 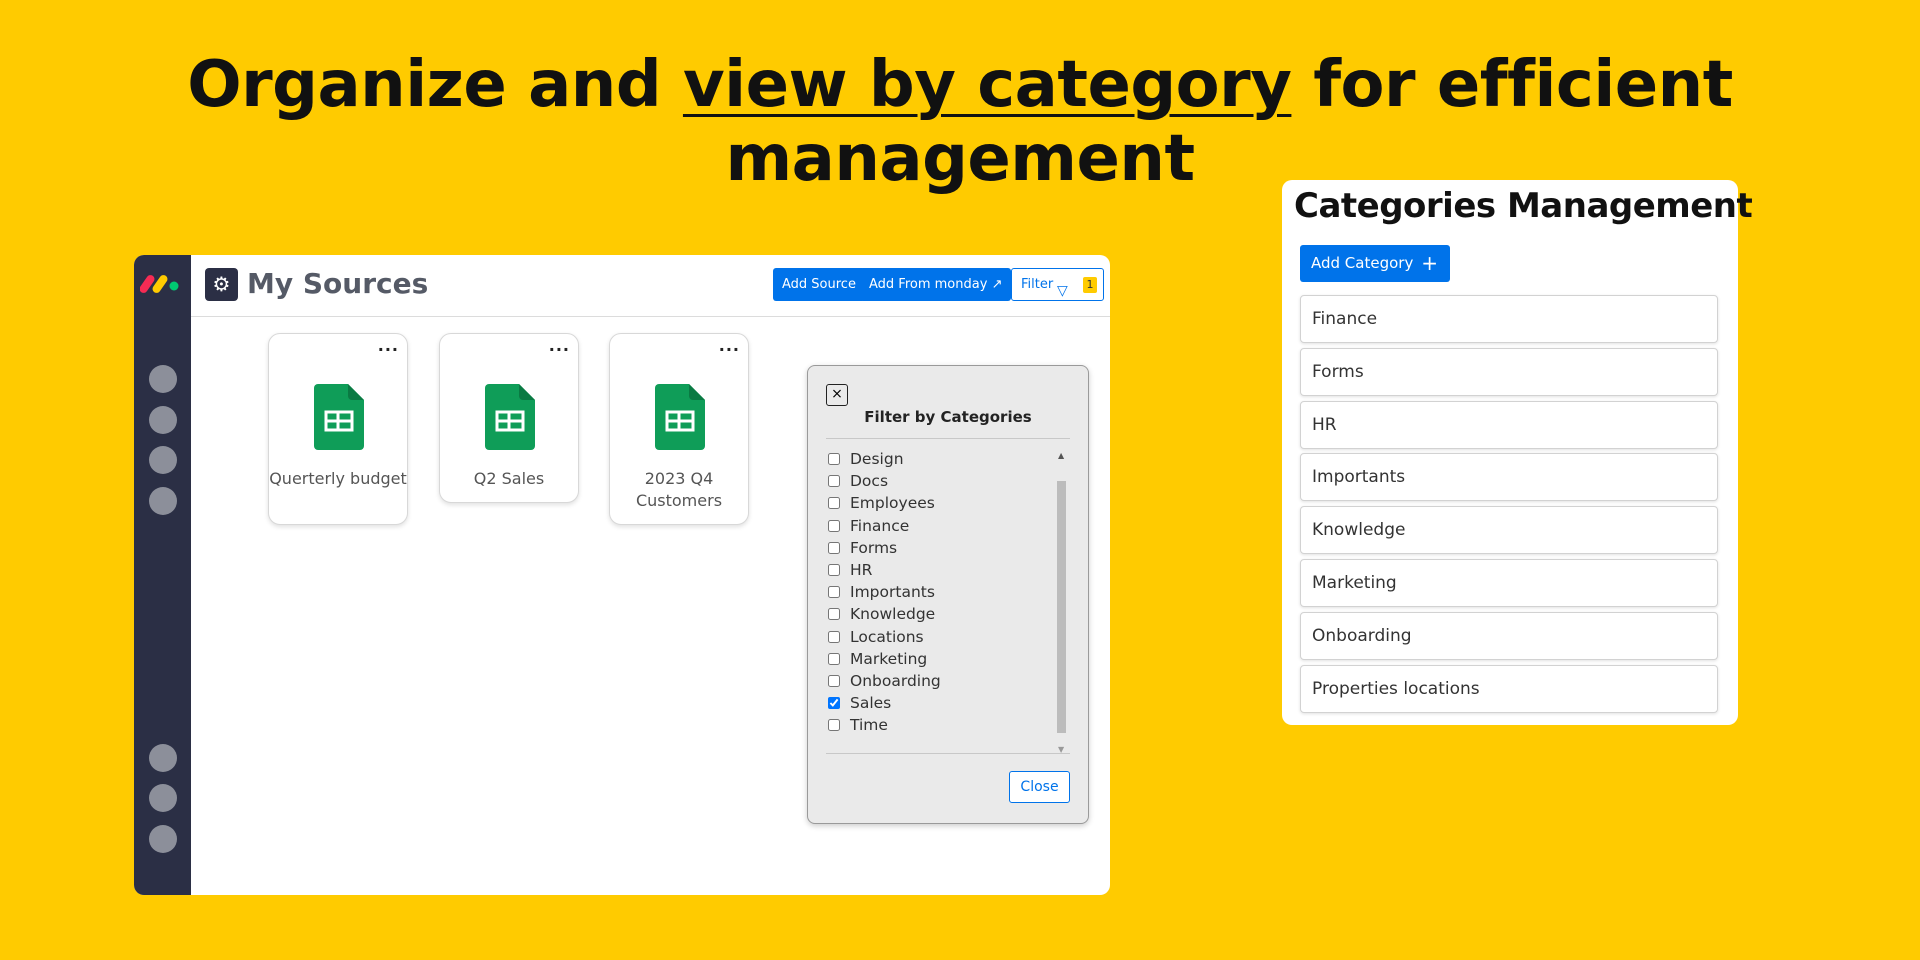 What do you see at coordinates (1509, 424) in the screenshot?
I see `category-item: HR` at bounding box center [1509, 424].